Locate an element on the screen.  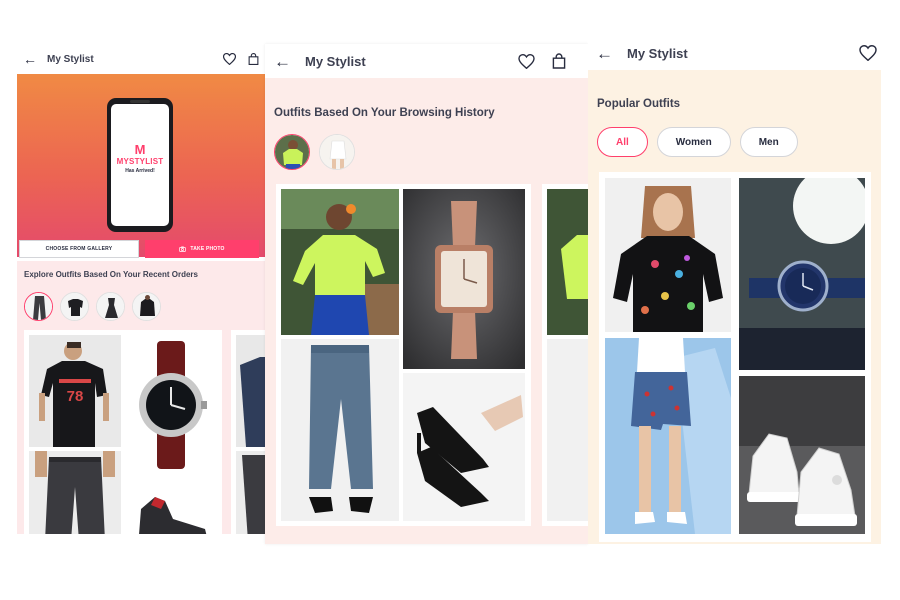
hero-tagline: Has Arrived! is located at coordinates (140, 171).